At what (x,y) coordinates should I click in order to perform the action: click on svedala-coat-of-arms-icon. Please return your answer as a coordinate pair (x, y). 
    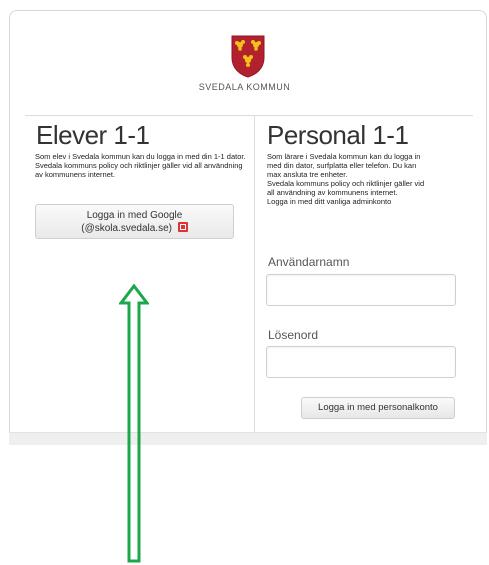
    Looking at the image, I should click on (248, 56).